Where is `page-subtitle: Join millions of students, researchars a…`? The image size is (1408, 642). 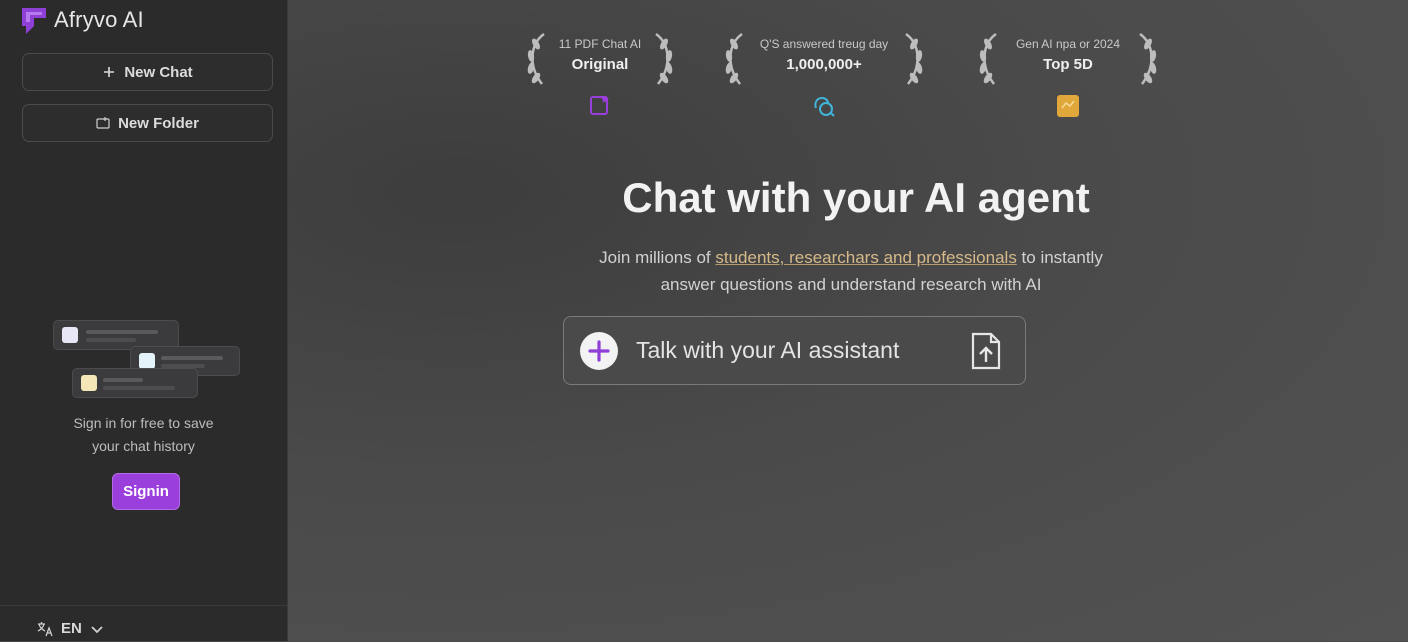
page-subtitle: Join millions of students, researchars a… is located at coordinates (851, 271).